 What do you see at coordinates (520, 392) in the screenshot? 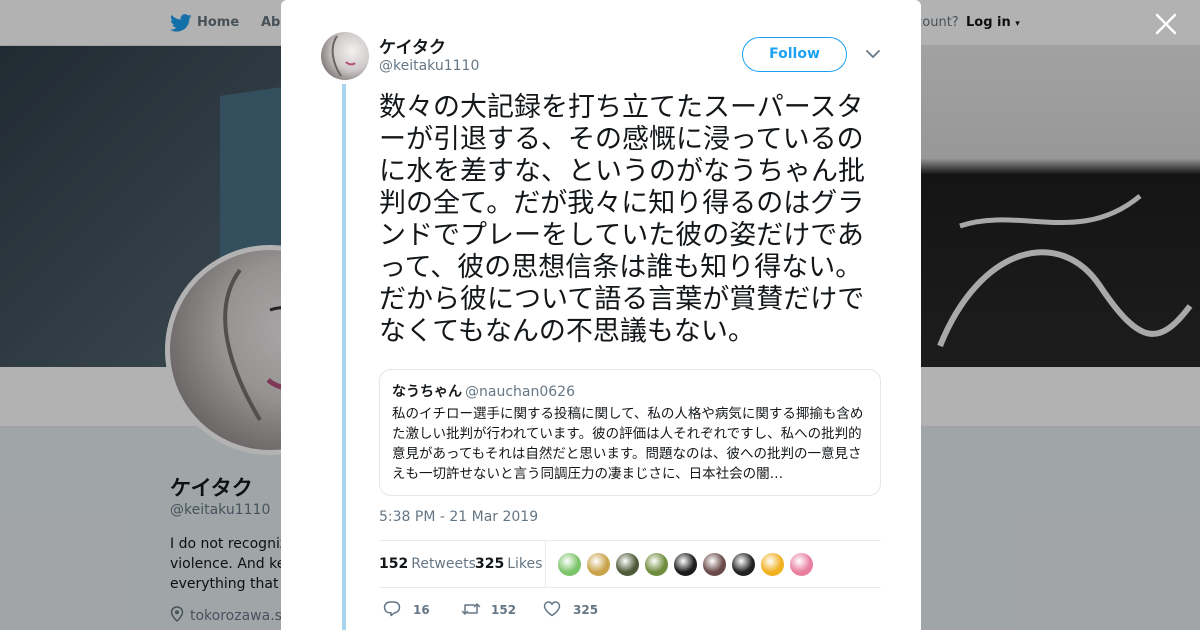
I see `quoted-author-handle: @nauchan0626` at bounding box center [520, 392].